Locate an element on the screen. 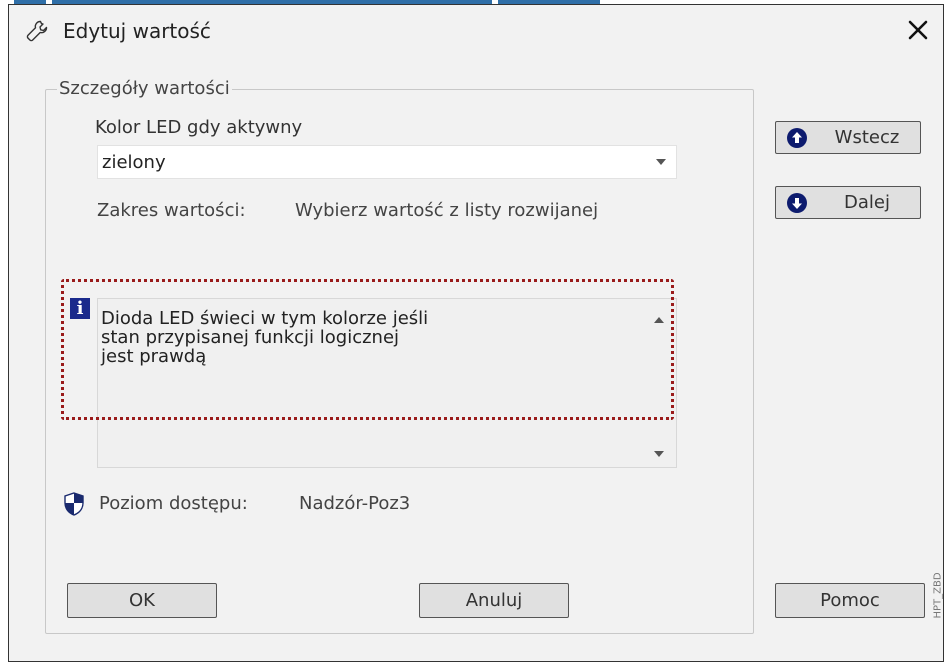 The height and width of the screenshot is (666, 952). highlight-dotted-frame is located at coordinates (367, 349).